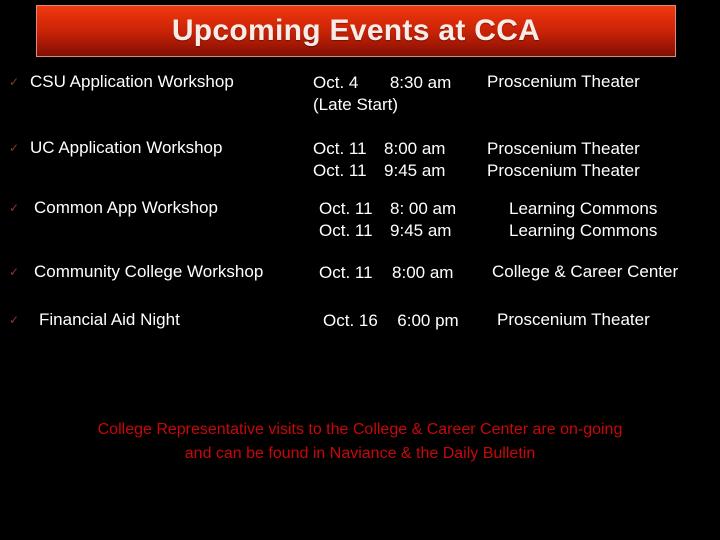  Describe the element at coordinates (132, 81) in the screenshot. I see `event-name: CSU Application Workshop` at that location.